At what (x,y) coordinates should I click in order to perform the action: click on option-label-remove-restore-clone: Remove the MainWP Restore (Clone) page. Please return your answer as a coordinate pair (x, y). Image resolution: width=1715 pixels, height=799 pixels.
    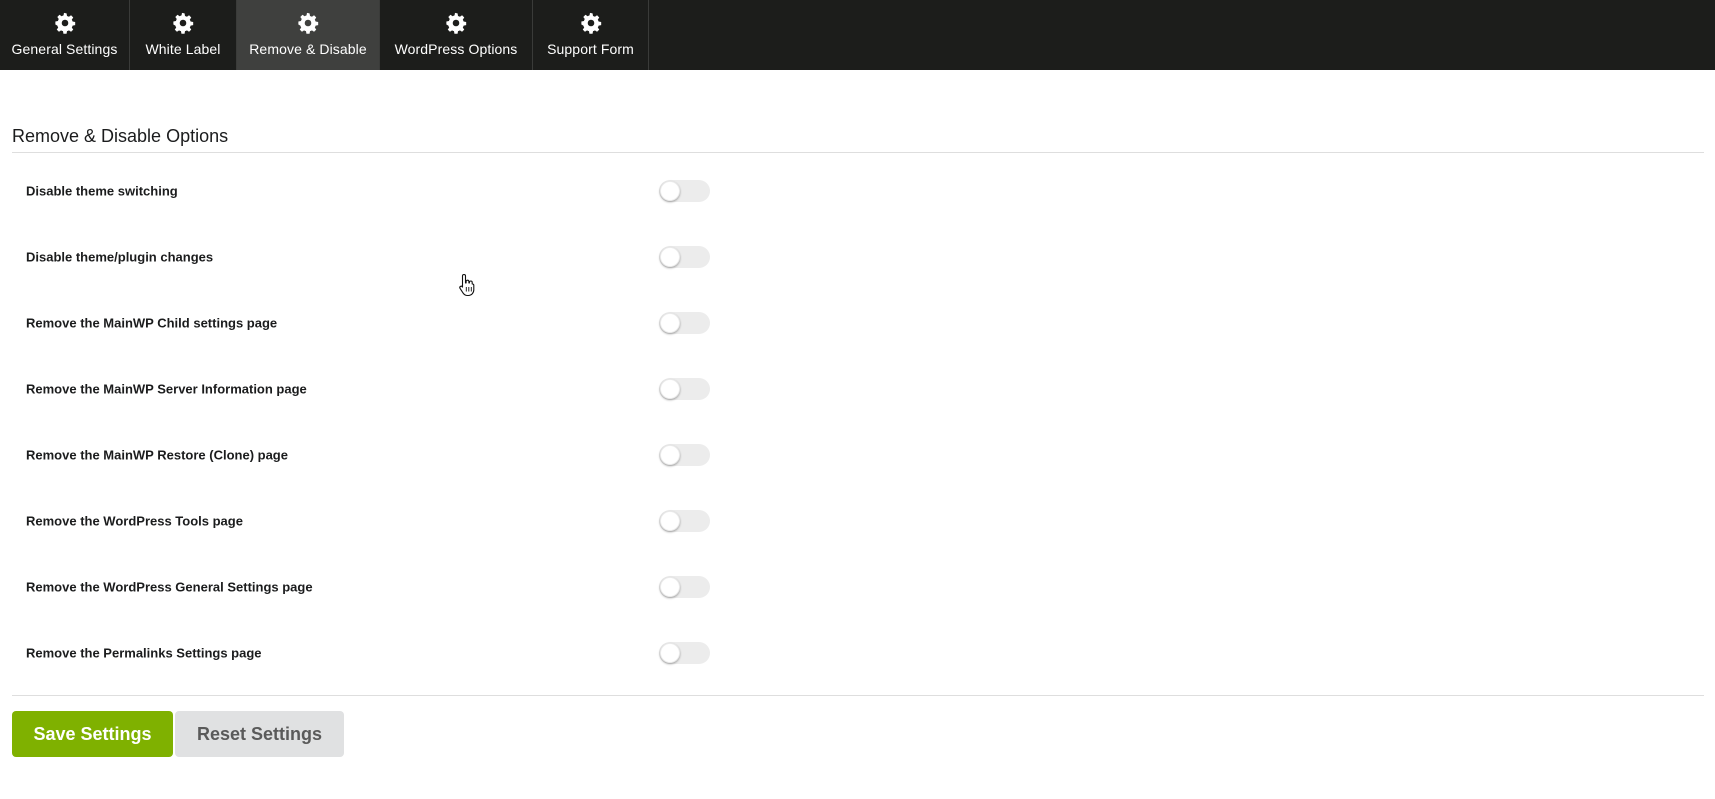
    Looking at the image, I should click on (157, 455).